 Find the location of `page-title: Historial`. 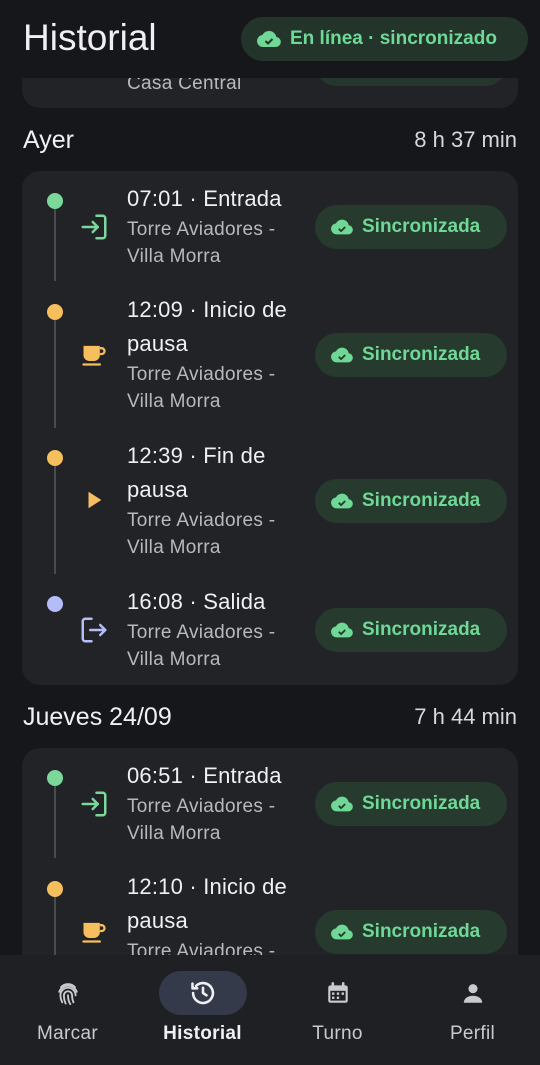

page-title: Historial is located at coordinates (90, 37).